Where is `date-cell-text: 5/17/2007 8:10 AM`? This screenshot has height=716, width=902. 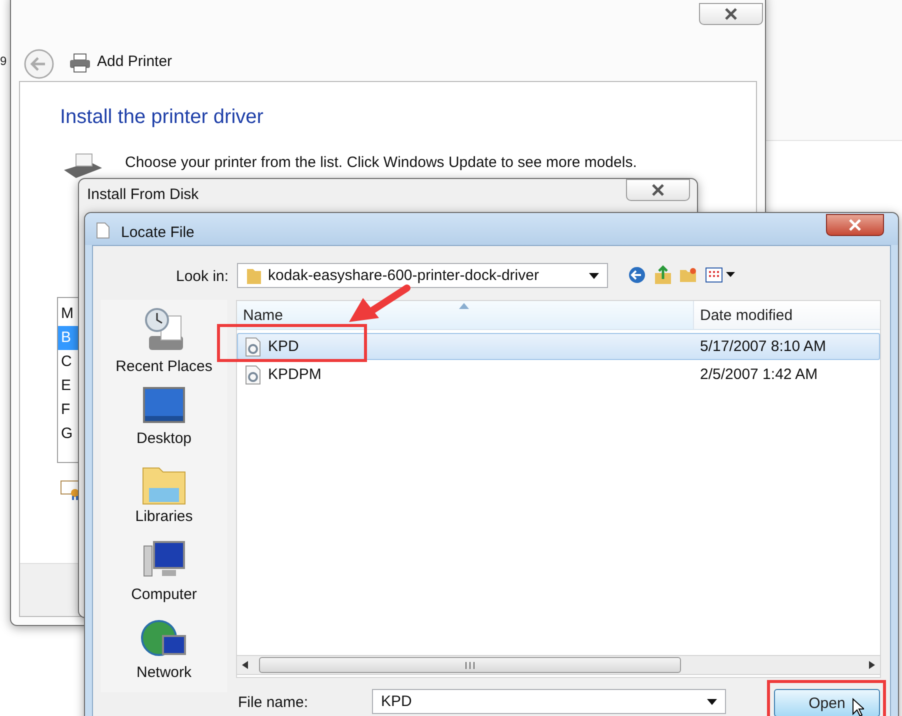
date-cell-text: 5/17/2007 8:10 AM is located at coordinates (763, 347).